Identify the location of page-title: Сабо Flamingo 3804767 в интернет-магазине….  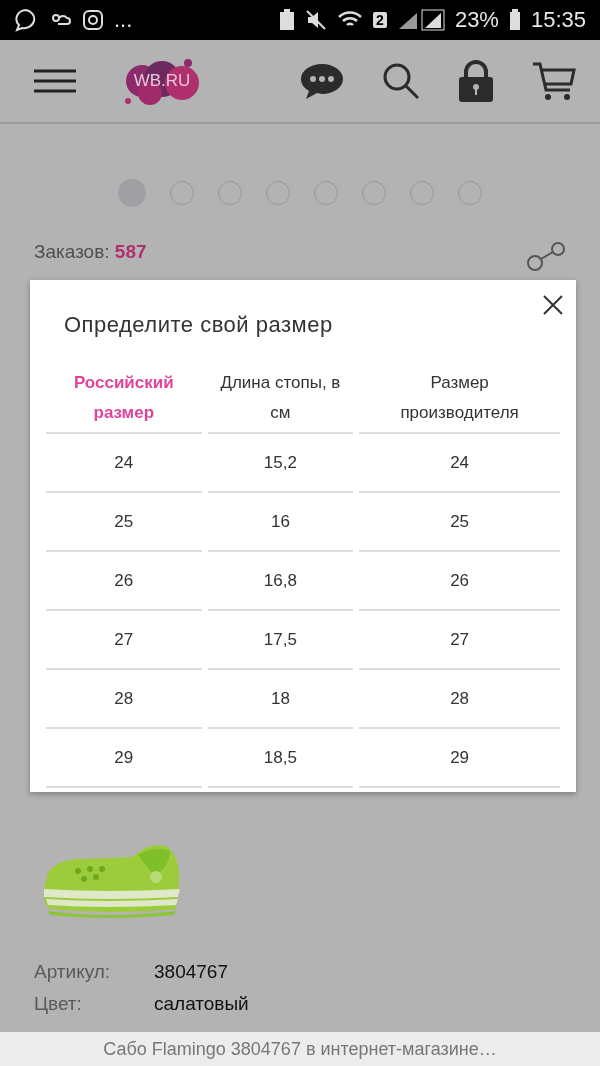
(300, 1049).